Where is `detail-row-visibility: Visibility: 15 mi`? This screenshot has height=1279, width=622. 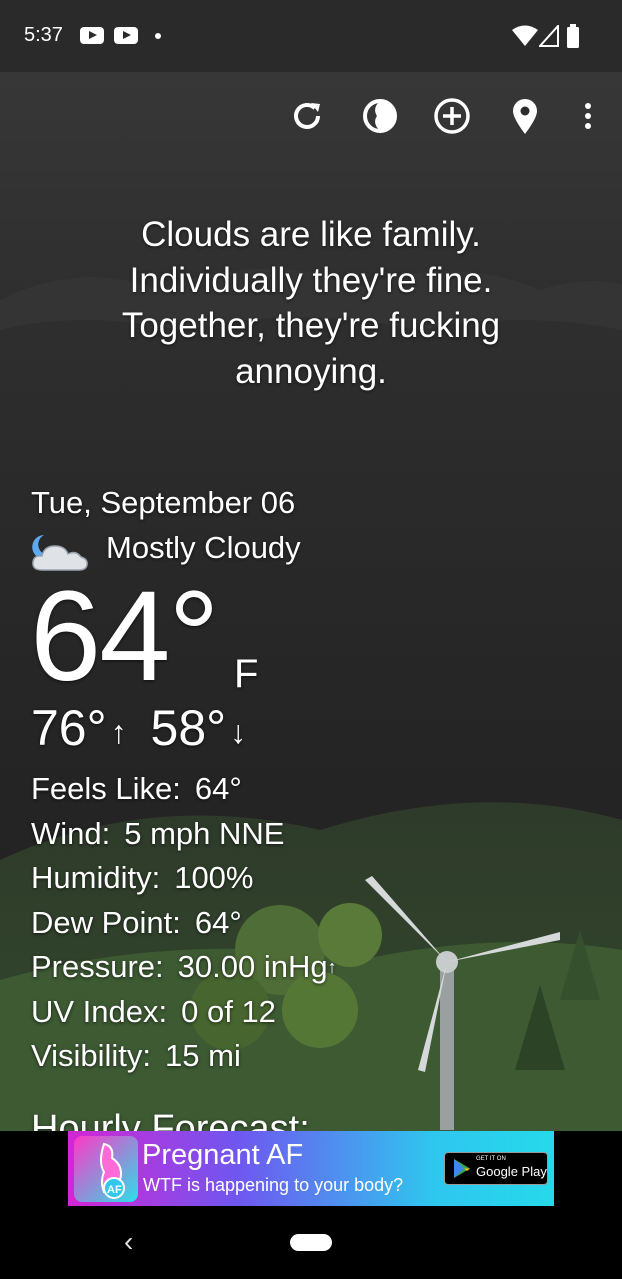
detail-row-visibility: Visibility: 15 mi is located at coordinates (184, 1056).